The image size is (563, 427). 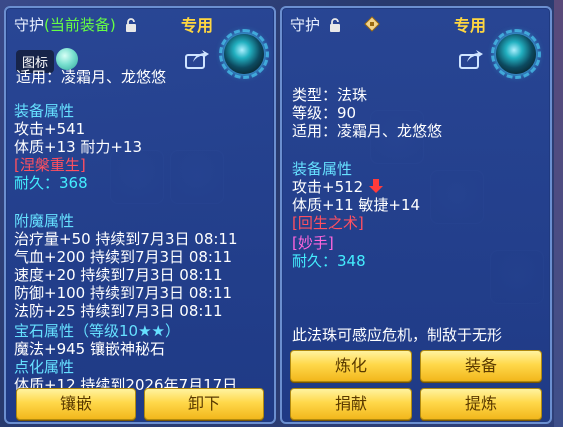 What do you see at coordinates (558, 213) in the screenshot?
I see `background-edge` at bounding box center [558, 213].